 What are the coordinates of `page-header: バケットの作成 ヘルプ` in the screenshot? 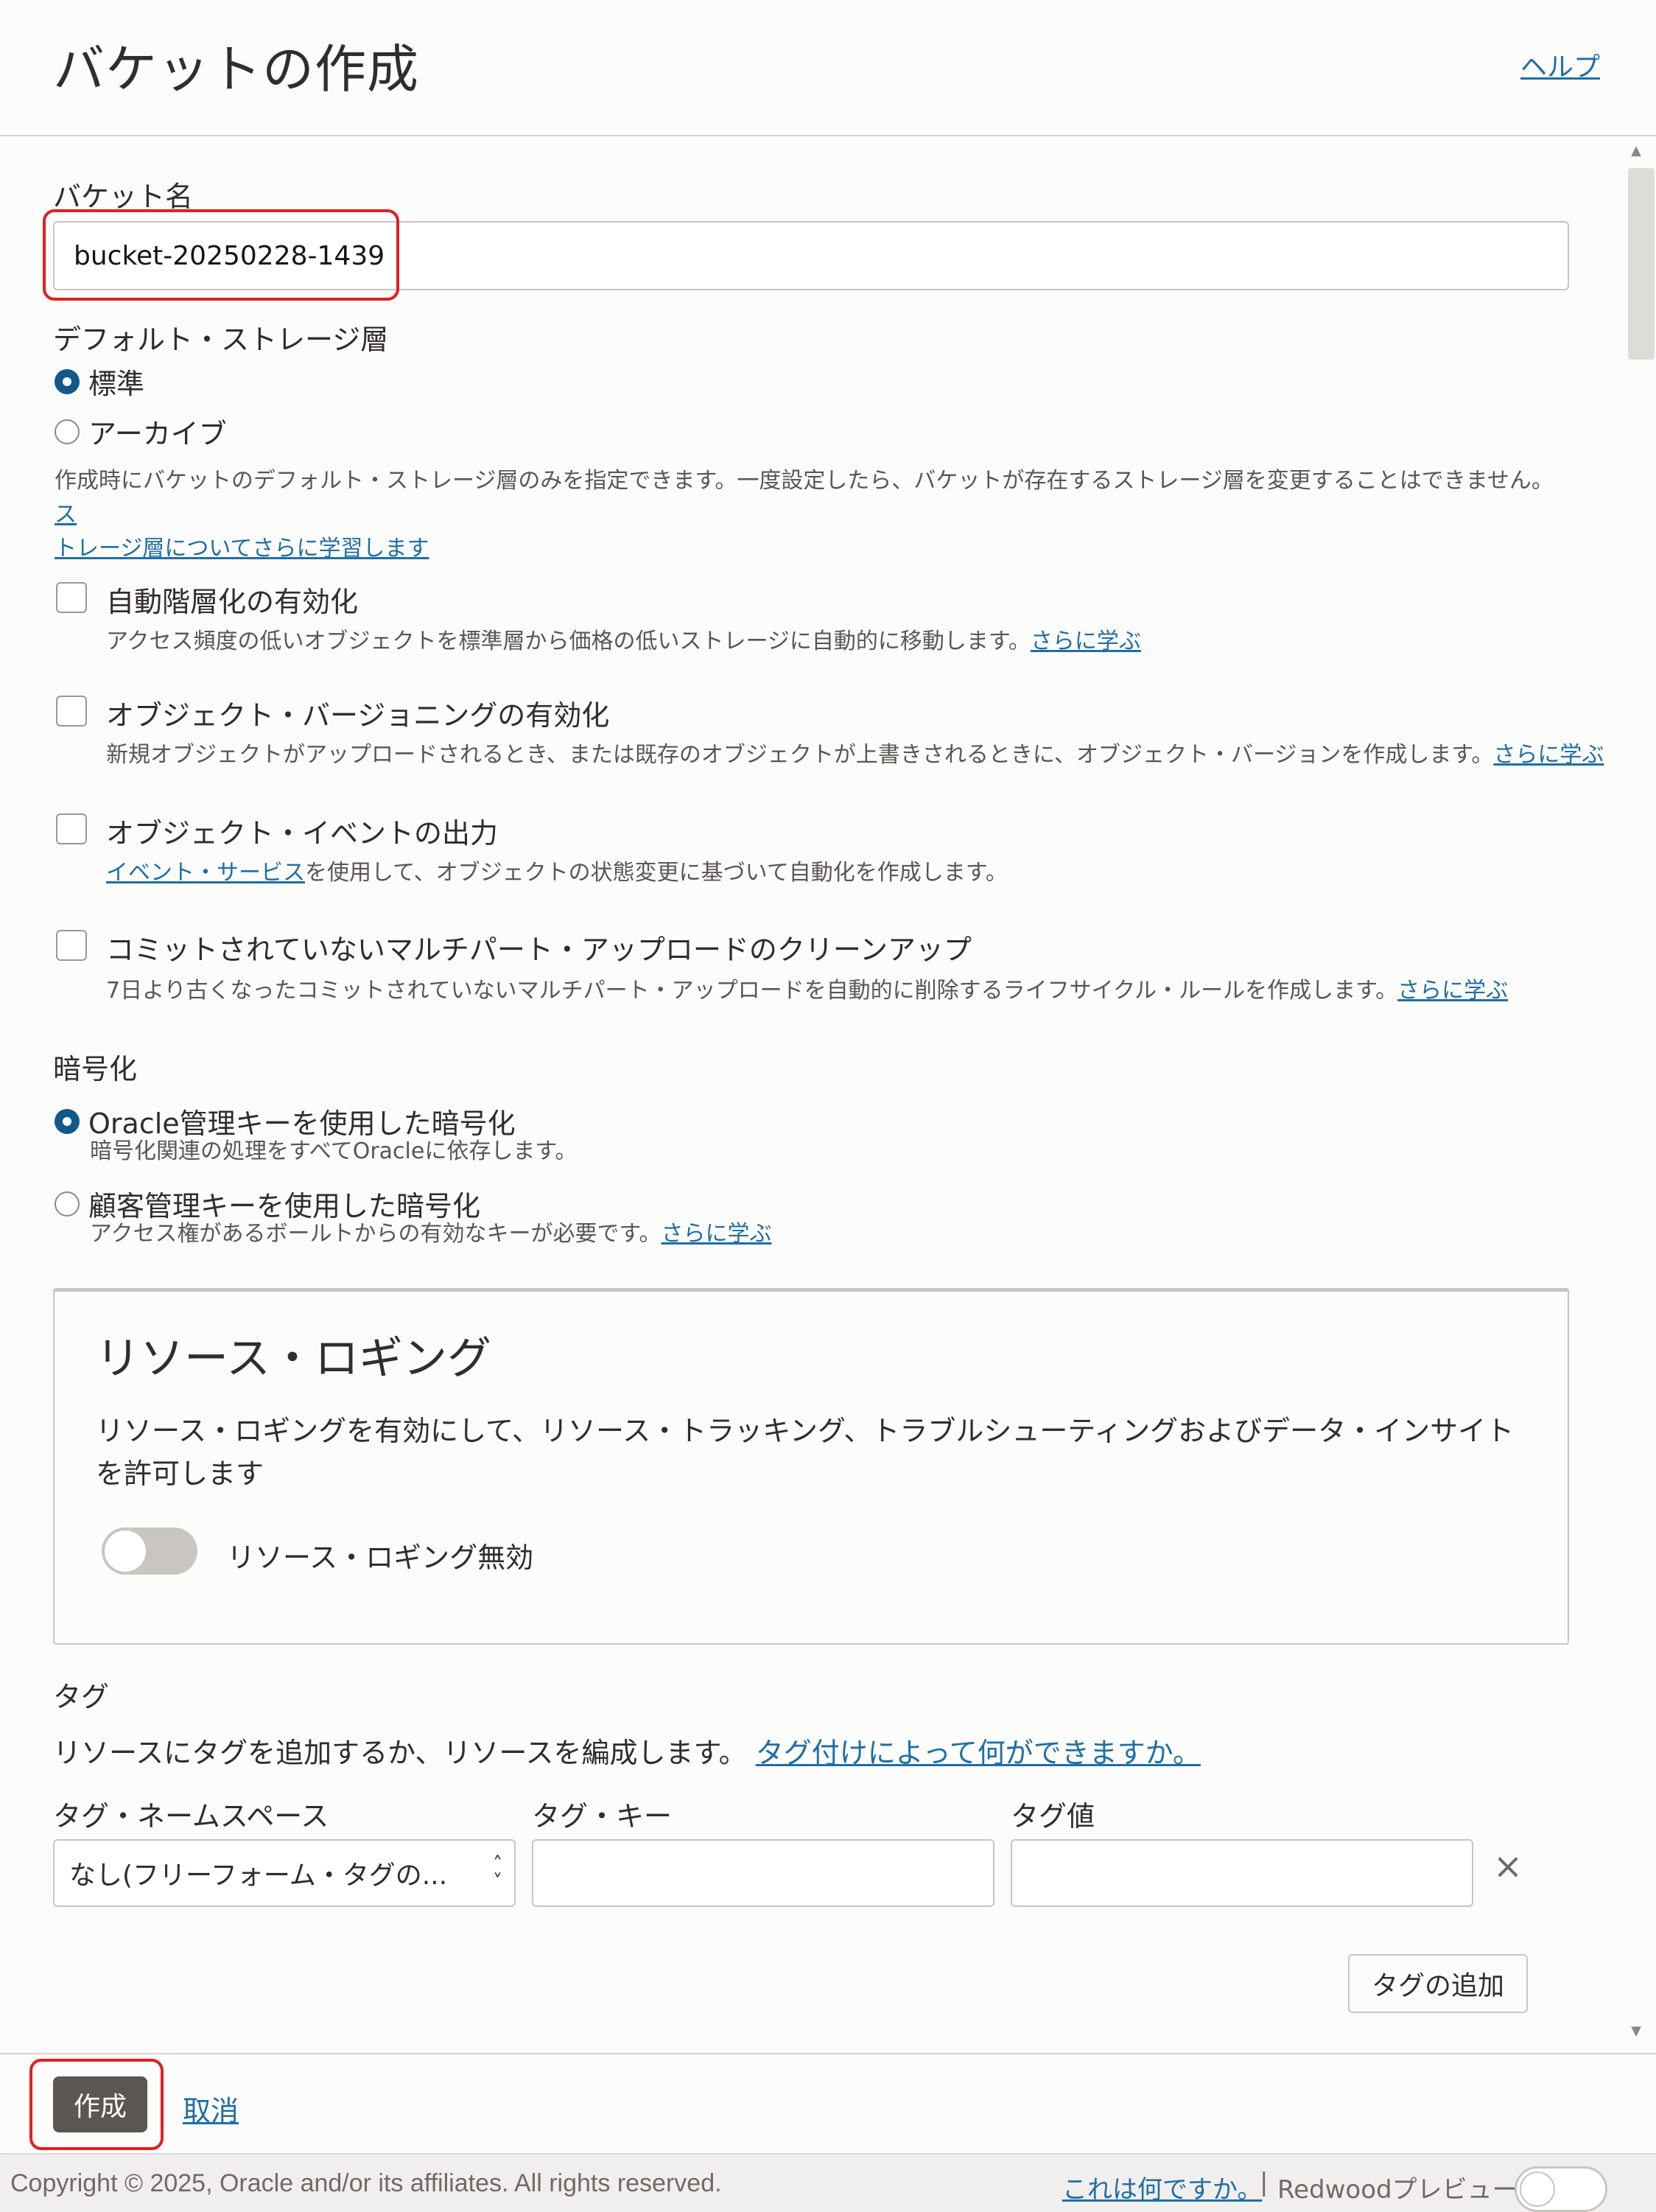 It's located at (828, 68).